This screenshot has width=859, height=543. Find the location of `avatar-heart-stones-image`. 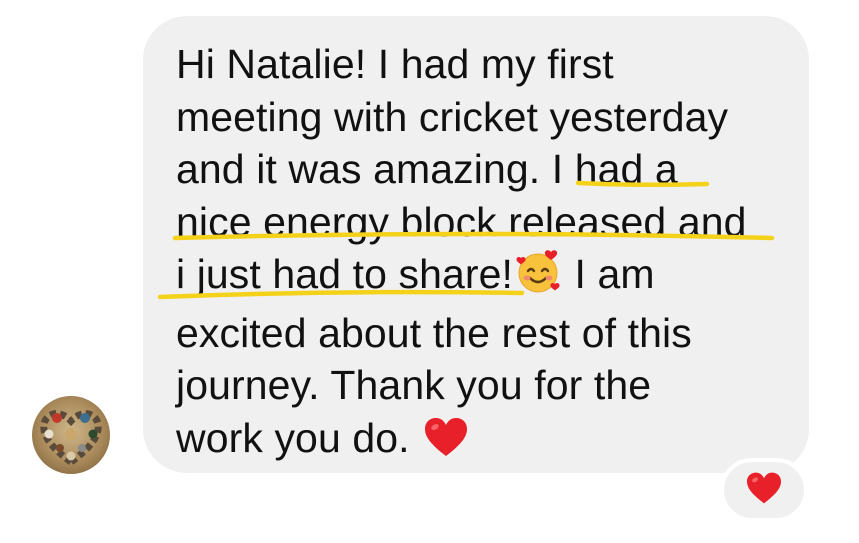

avatar-heart-stones-image is located at coordinates (71, 438).